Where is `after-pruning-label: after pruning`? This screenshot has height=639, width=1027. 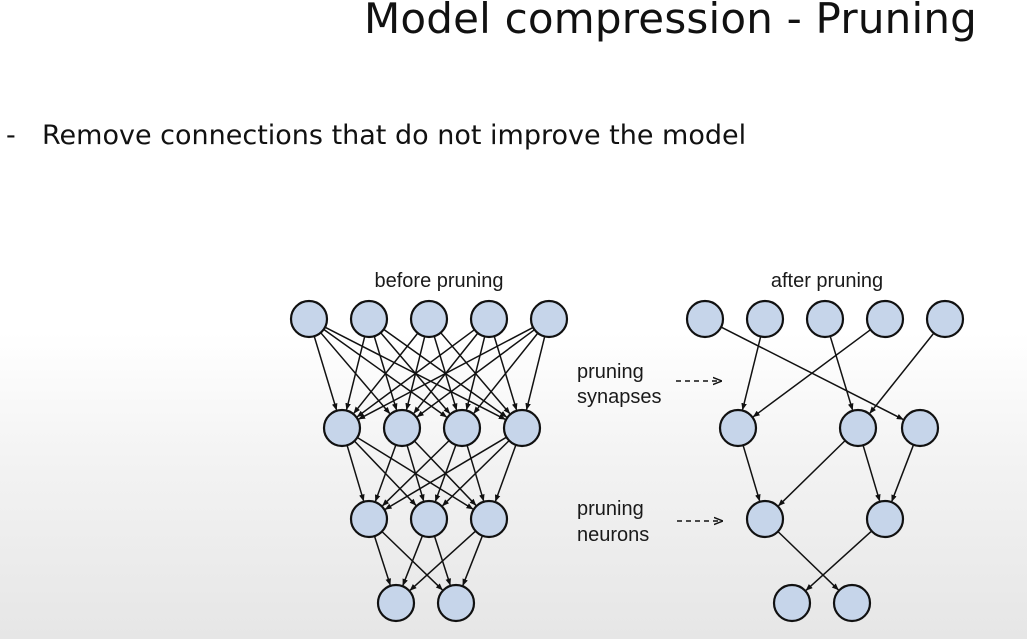
after-pruning-label: after pruning is located at coordinates (827, 281).